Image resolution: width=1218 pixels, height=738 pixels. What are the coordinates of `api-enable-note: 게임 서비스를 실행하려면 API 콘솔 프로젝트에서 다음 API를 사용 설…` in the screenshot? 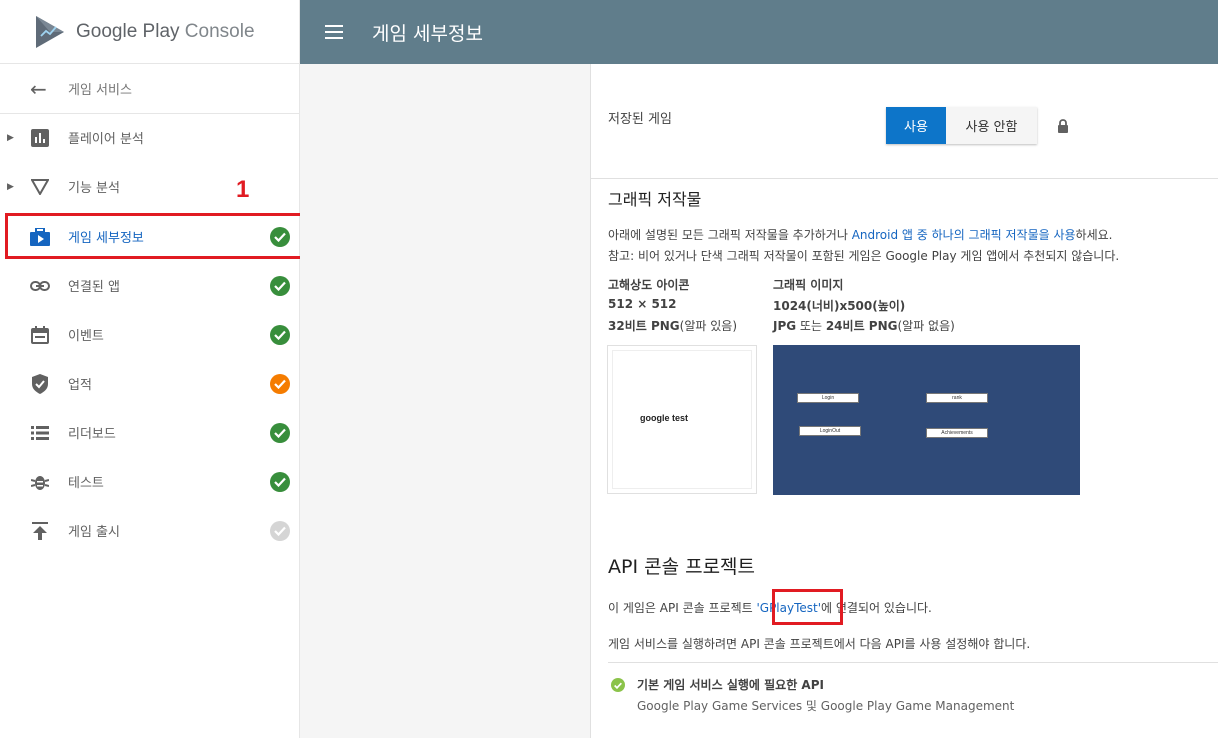 It's located at (819, 644).